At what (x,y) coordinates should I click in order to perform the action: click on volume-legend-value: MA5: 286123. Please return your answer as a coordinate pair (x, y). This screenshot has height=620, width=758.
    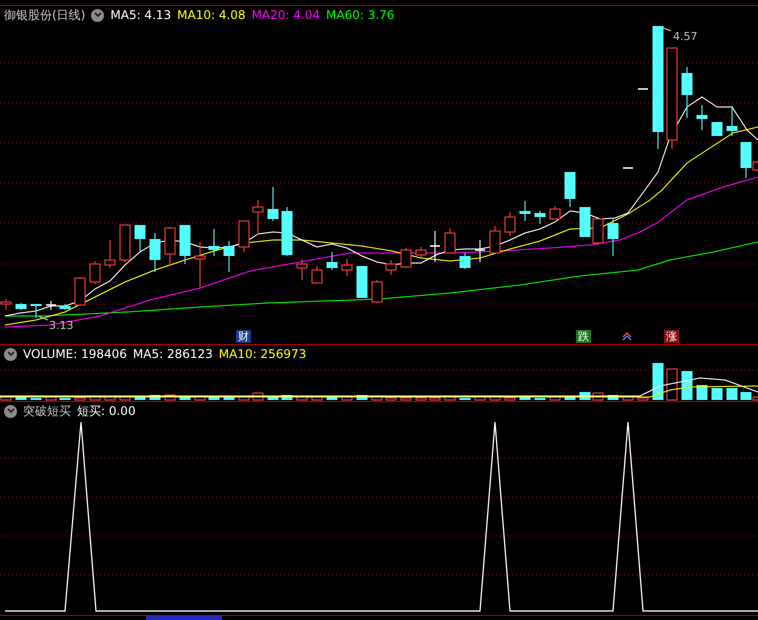
    Looking at the image, I should click on (172, 354).